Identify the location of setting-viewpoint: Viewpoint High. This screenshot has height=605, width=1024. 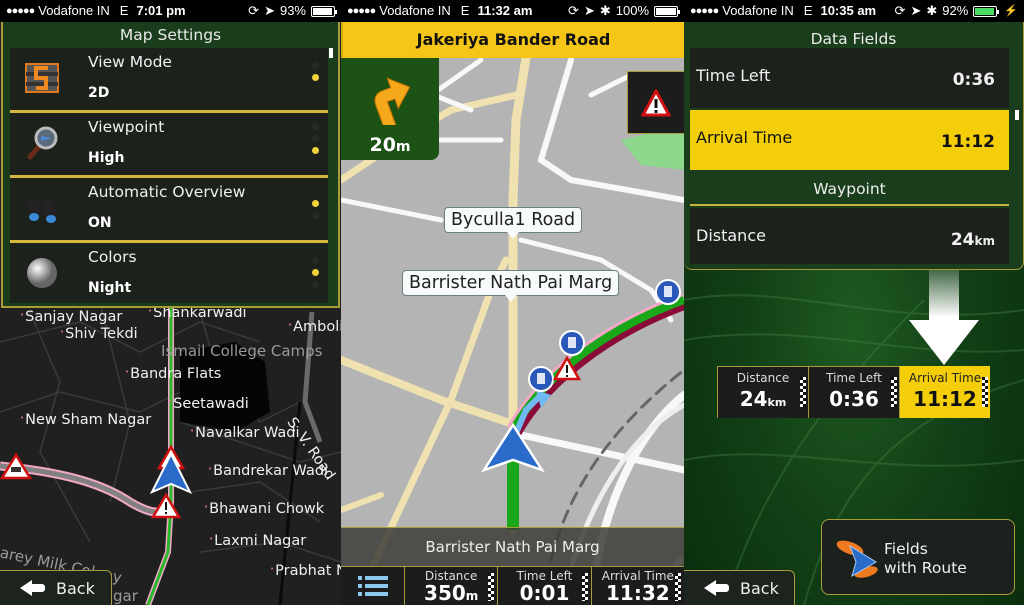
(169, 144).